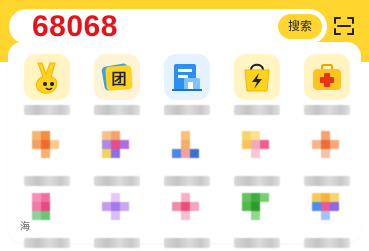 The width and height of the screenshot is (369, 251). I want to click on grid-tile-flash-shop, so click(257, 86).